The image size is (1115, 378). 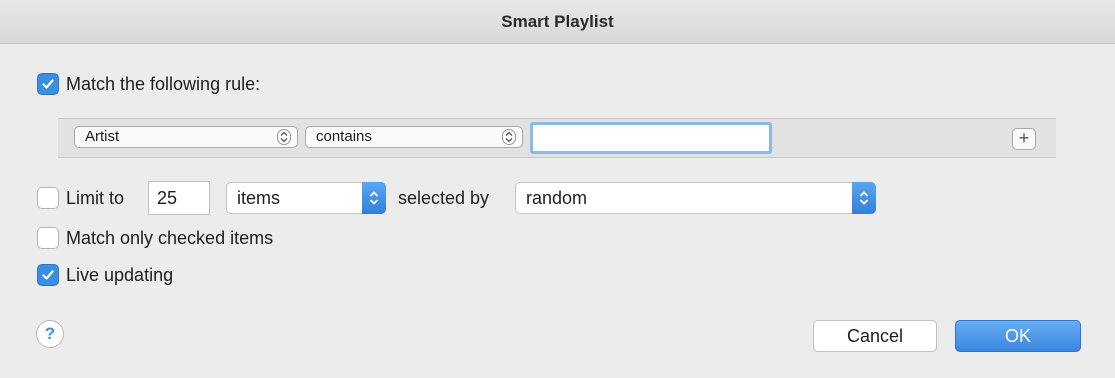 I want to click on plus-icon: +, so click(x=1024, y=138).